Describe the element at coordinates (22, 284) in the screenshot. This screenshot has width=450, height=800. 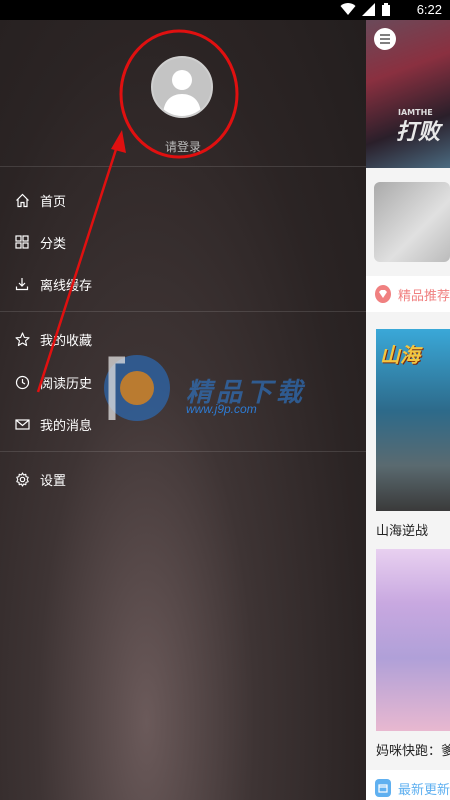
I see `download-icon` at that location.